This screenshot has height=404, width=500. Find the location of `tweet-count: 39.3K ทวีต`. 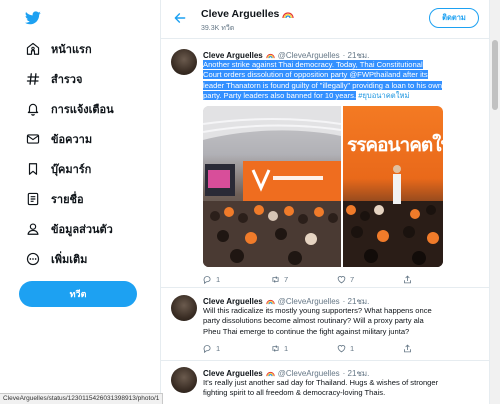

tweet-count: 39.3K ทวีต is located at coordinates (218, 28).